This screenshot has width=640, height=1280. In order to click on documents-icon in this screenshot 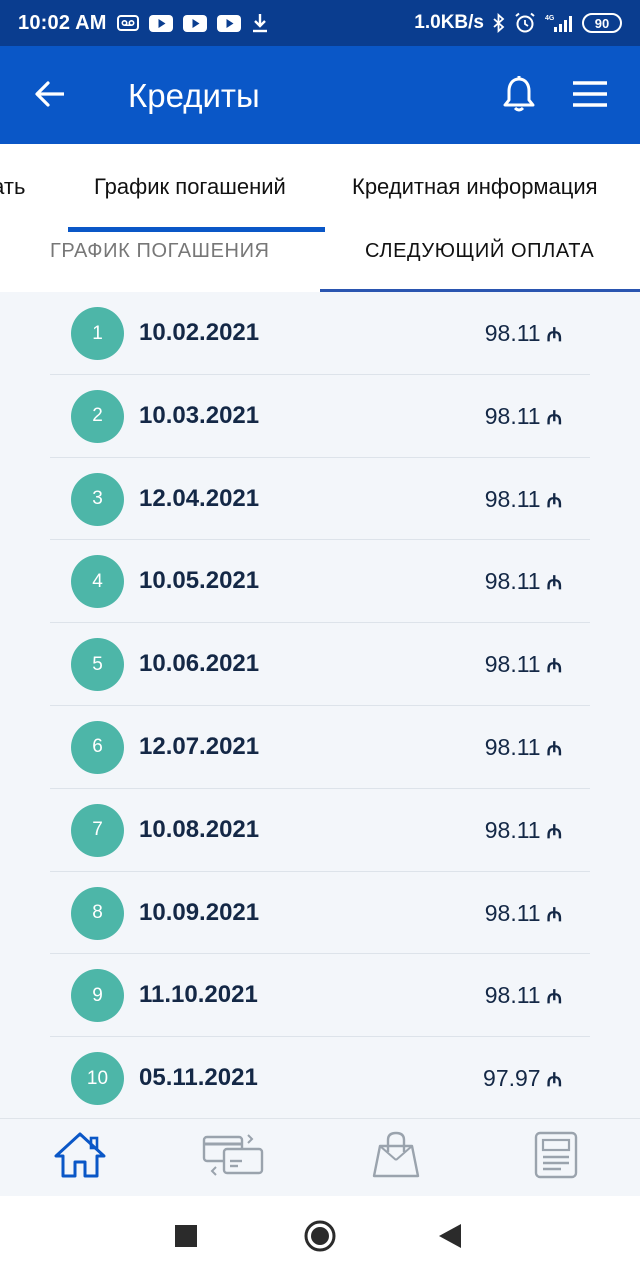, I will do `click(556, 1157)`.